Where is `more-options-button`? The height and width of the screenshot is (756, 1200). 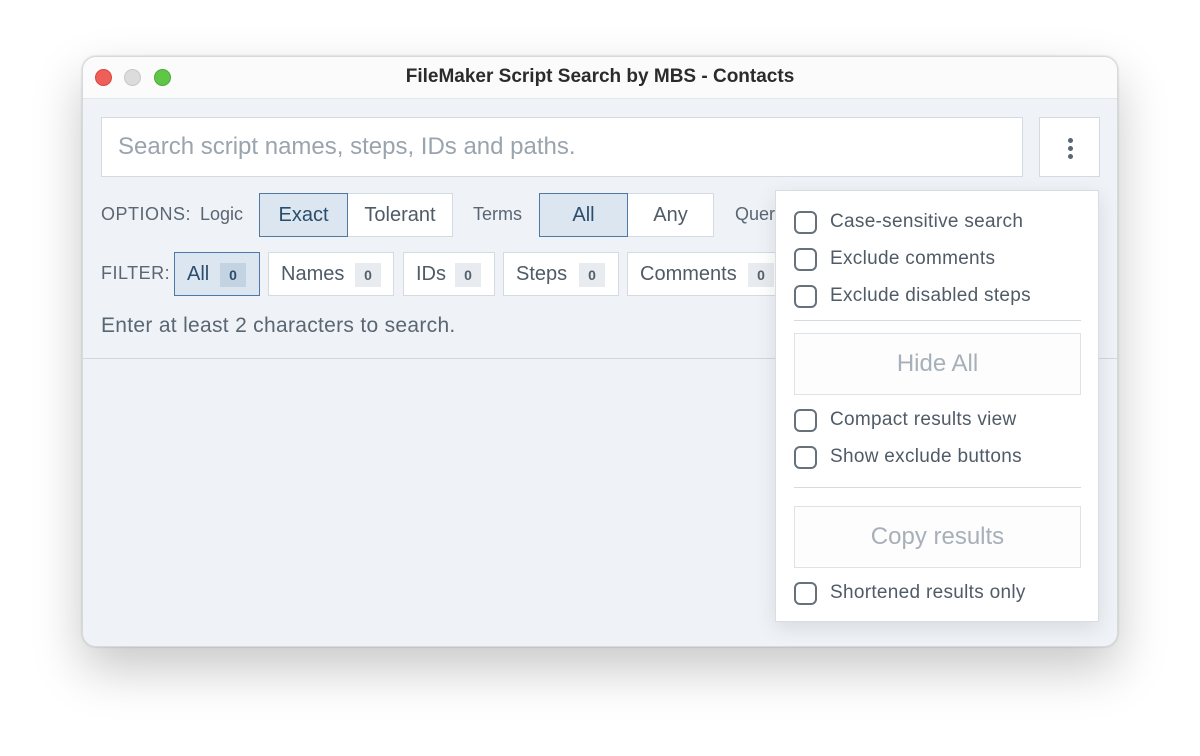 more-options-button is located at coordinates (1069, 147).